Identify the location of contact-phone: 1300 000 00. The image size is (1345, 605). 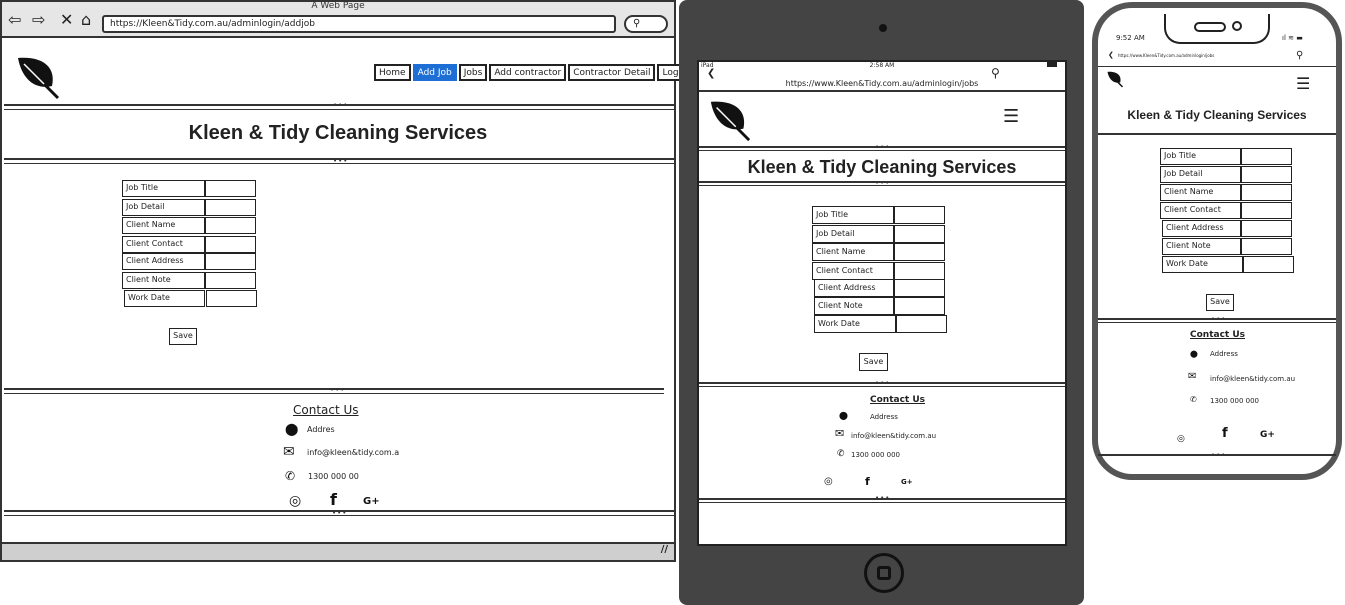
(333, 476).